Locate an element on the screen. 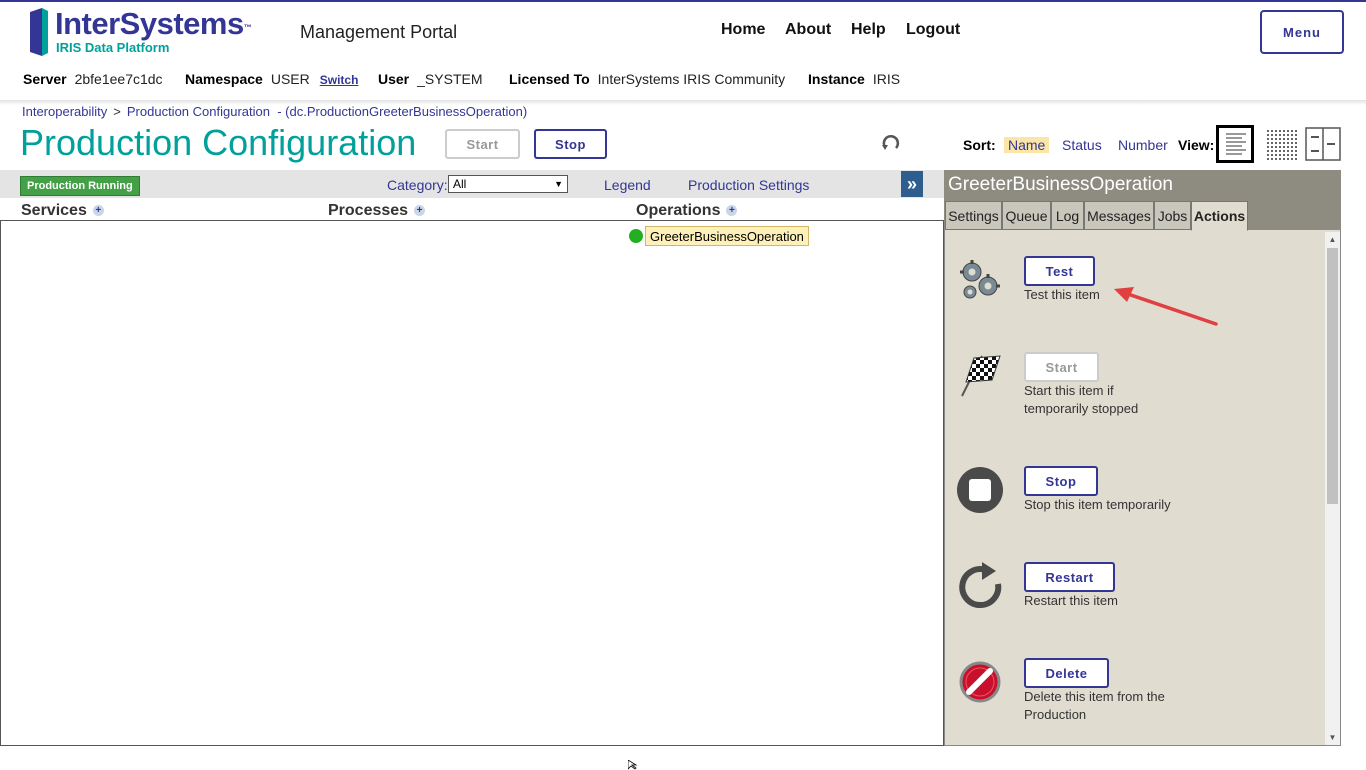 This screenshot has height=770, width=1366. switch-namespace-link: Switch is located at coordinates (339, 80).